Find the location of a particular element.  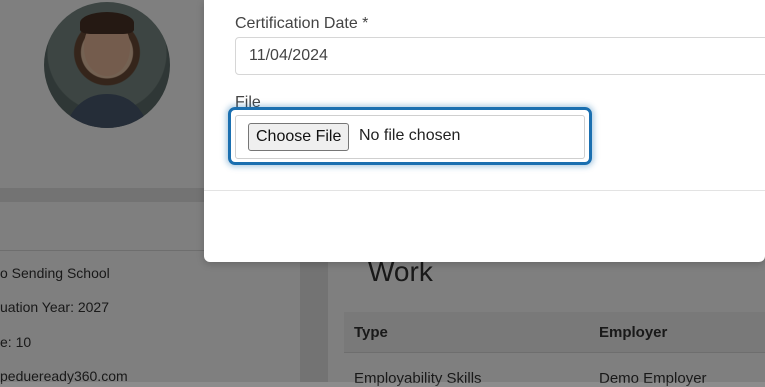

cert-date-input: 11/04/2024 is located at coordinates (500, 56).